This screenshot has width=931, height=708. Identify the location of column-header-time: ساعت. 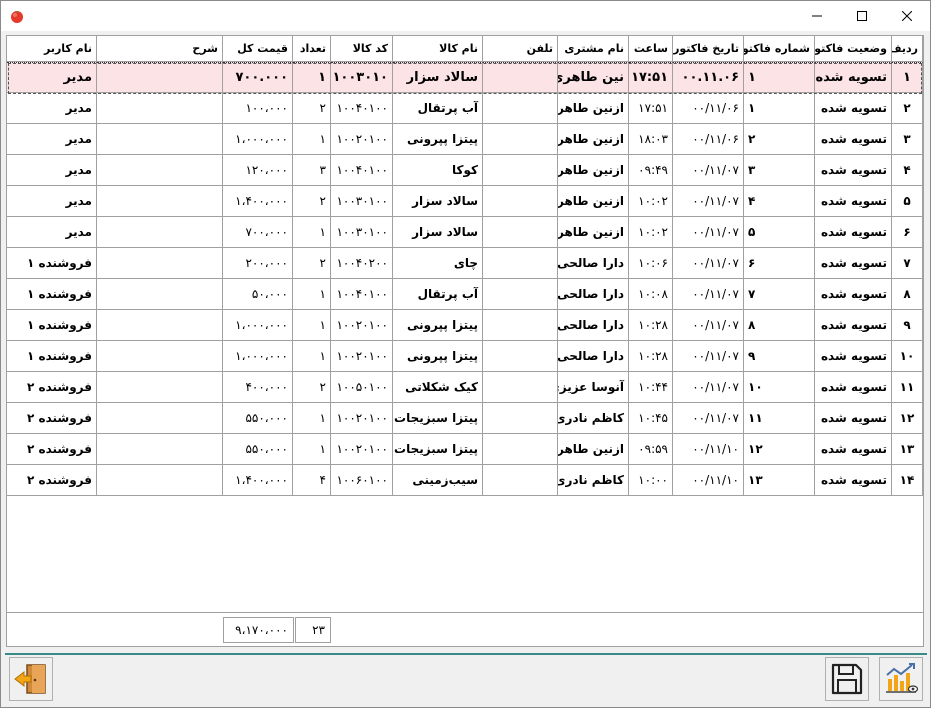
(651, 49).